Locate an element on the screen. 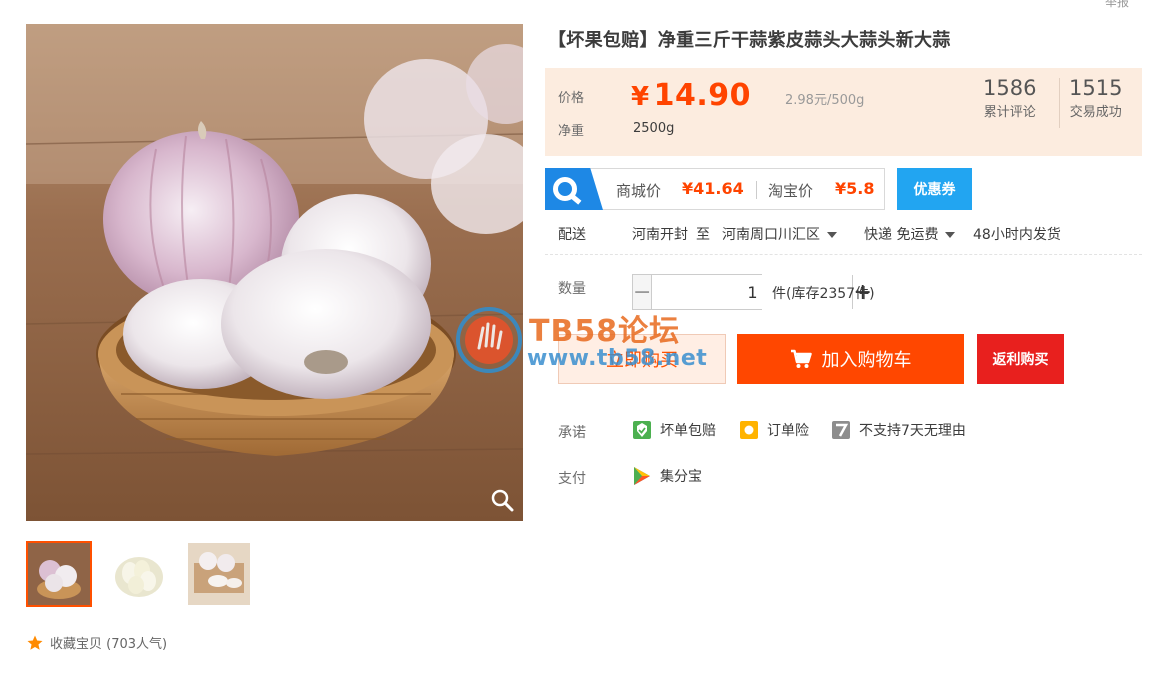  promise-item-compensation: 坏单包赔 is located at coordinates (674, 430).